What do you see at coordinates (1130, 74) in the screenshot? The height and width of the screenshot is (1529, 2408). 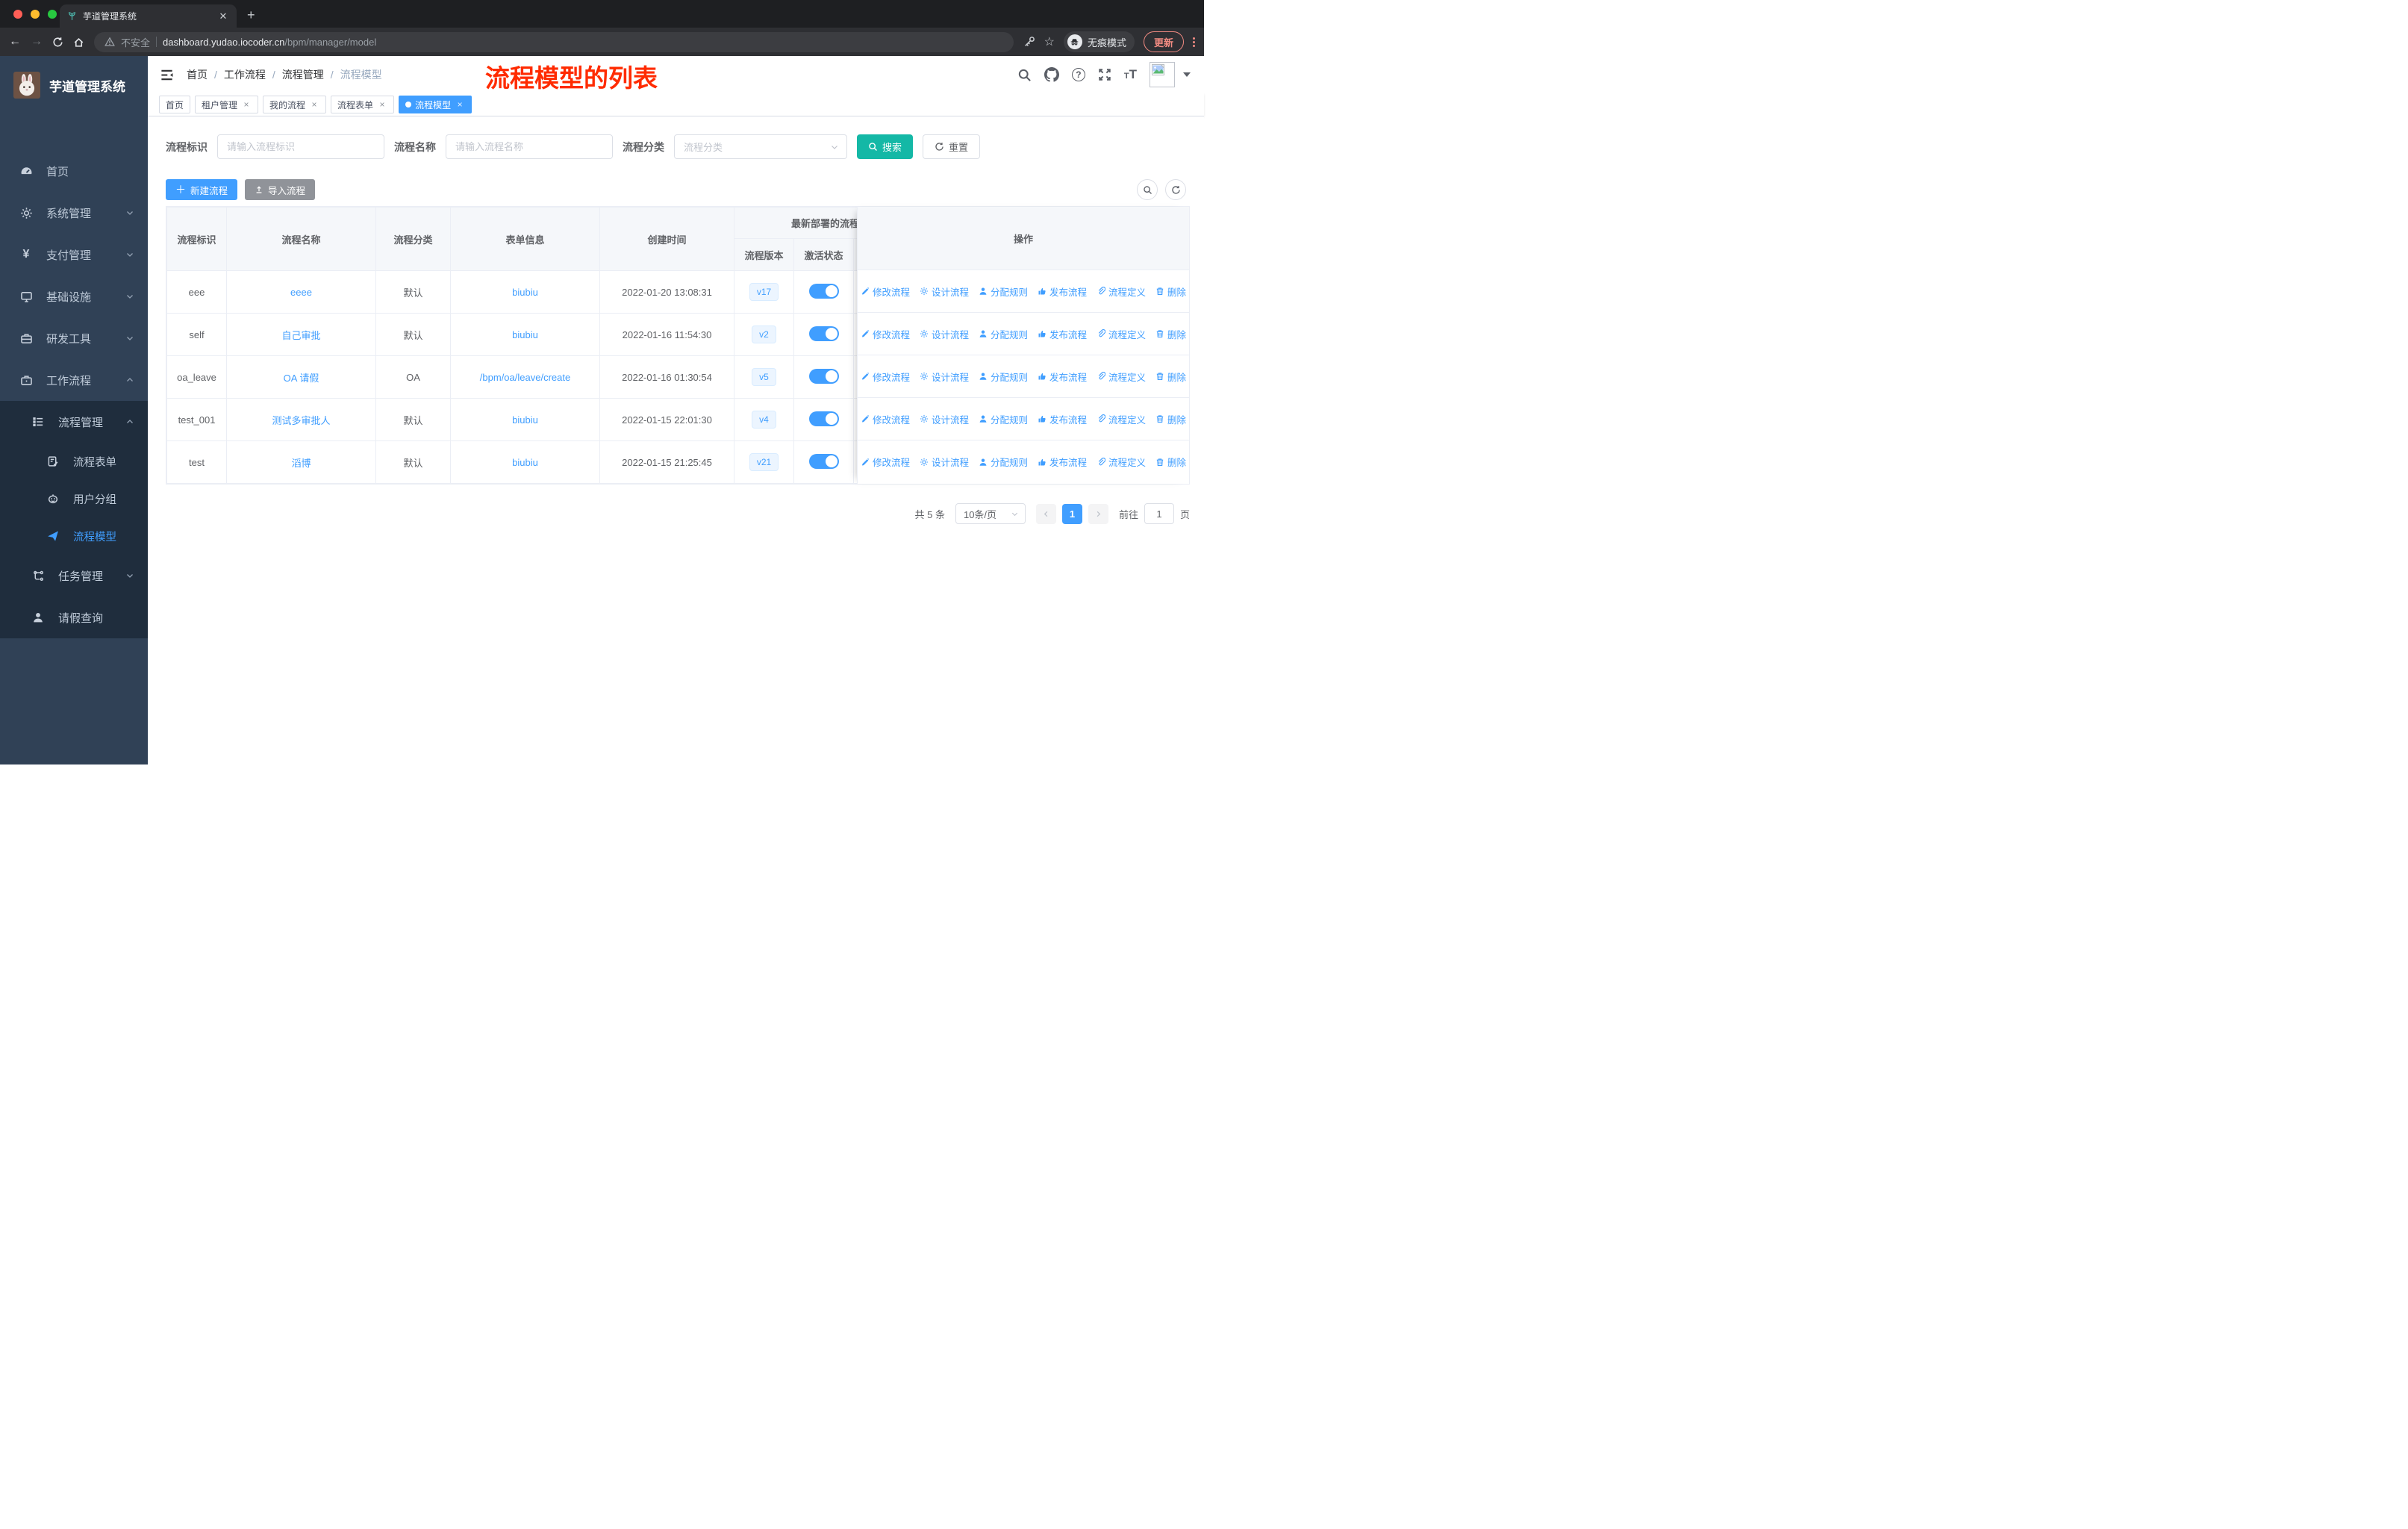 I see `font-size-icon: TT` at bounding box center [1130, 74].